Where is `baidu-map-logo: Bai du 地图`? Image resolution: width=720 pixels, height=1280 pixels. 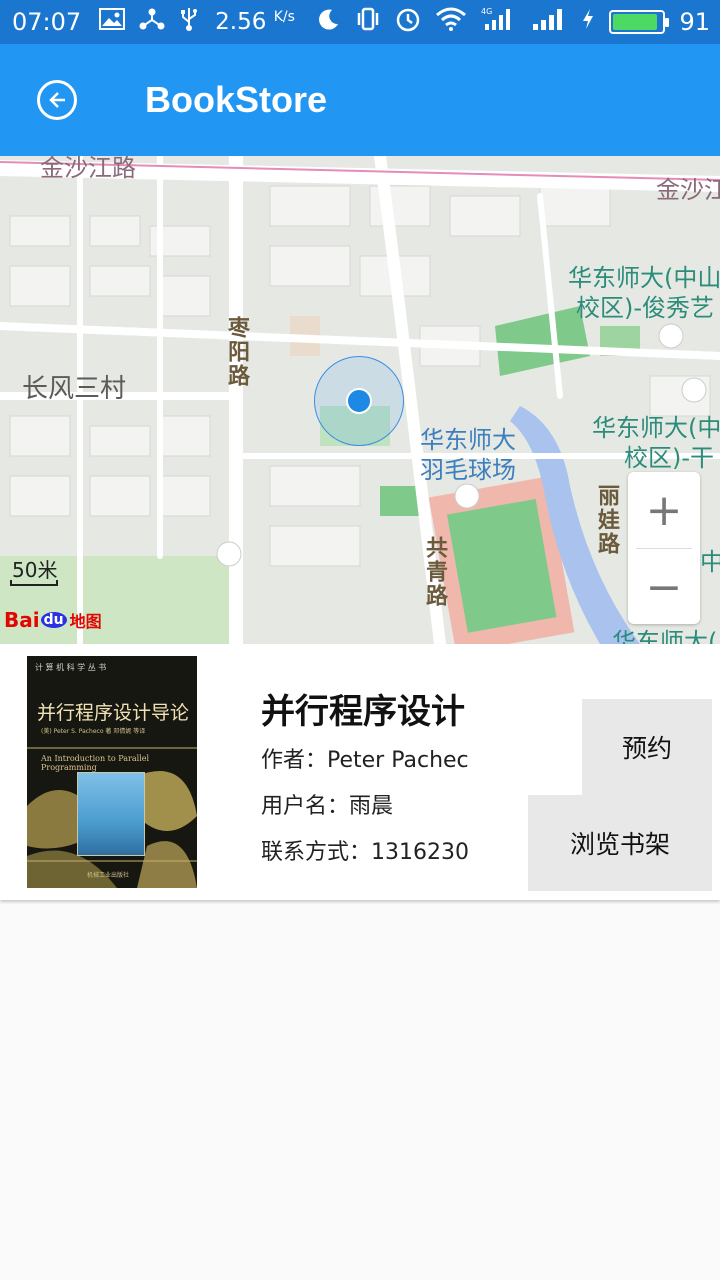 baidu-map-logo: Bai du 地图 is located at coordinates (53, 620).